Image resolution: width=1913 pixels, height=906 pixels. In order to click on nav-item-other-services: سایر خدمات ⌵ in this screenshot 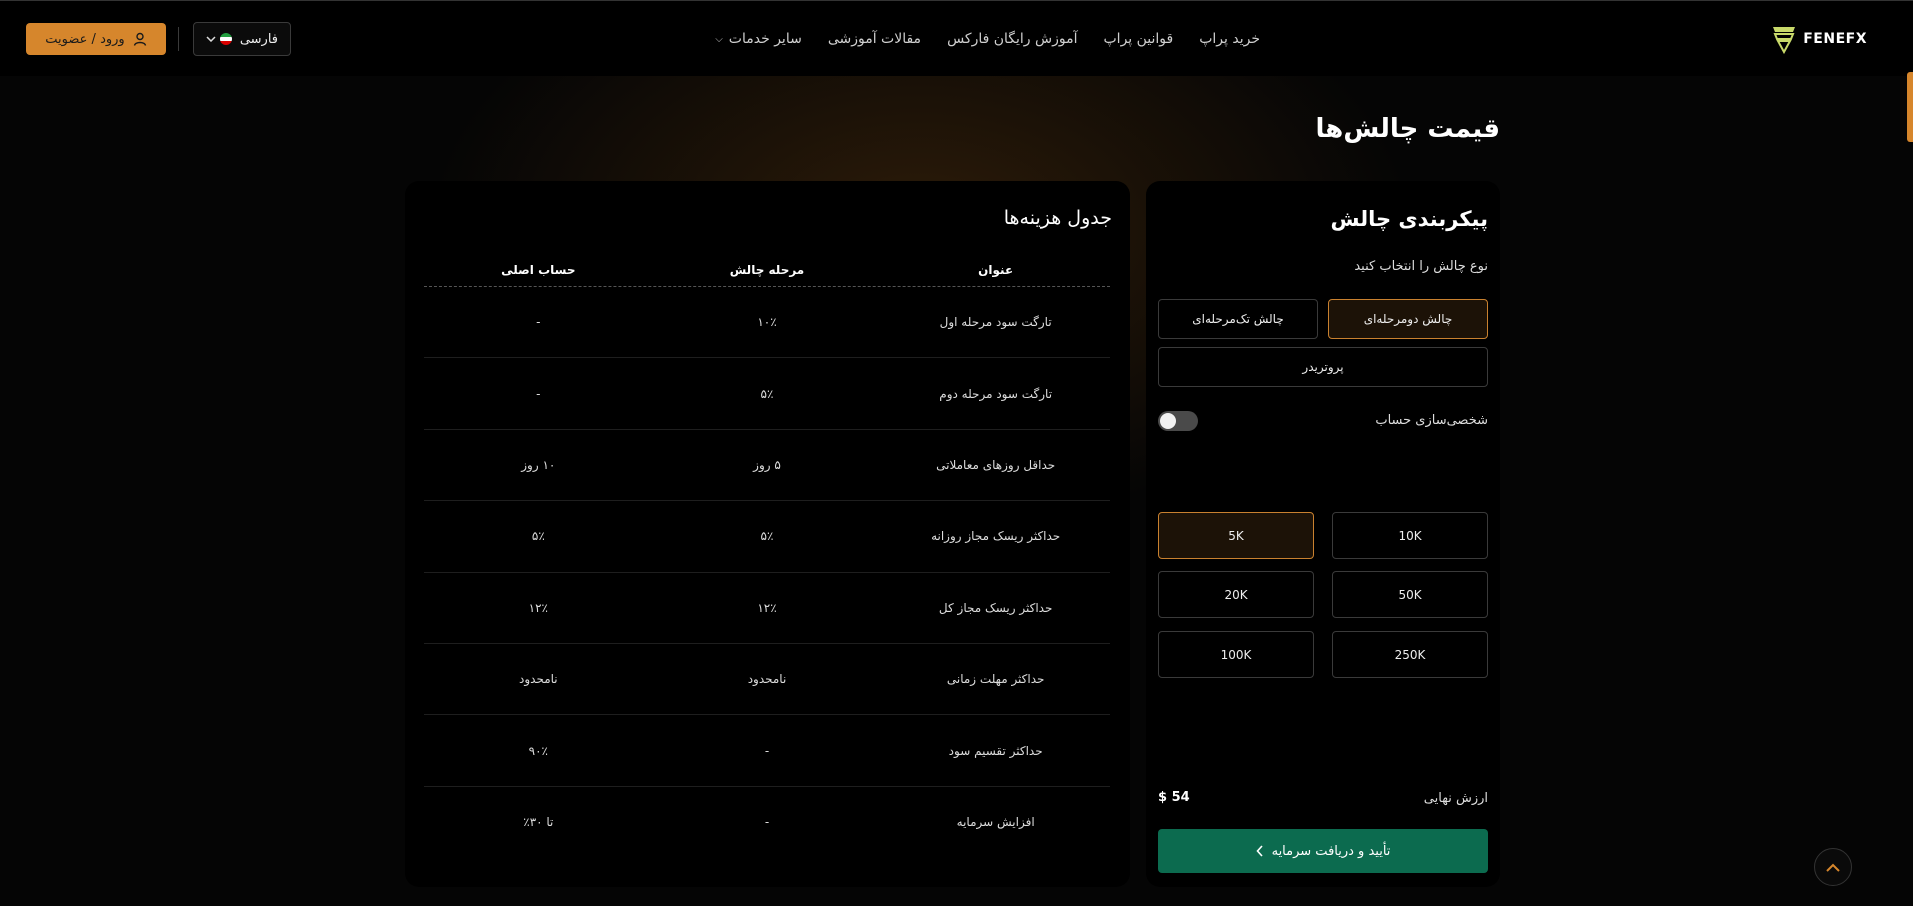, I will do `click(758, 39)`.